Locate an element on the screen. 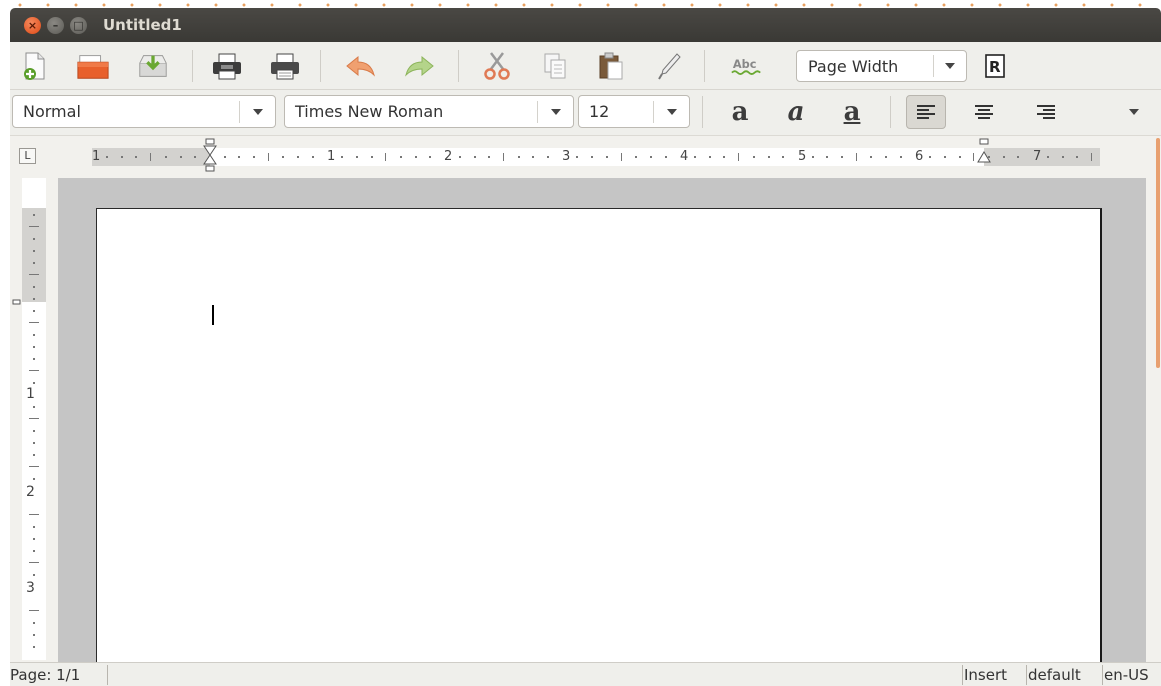 This screenshot has width=1161, height=686. window-title: Untitled1 is located at coordinates (142, 25).